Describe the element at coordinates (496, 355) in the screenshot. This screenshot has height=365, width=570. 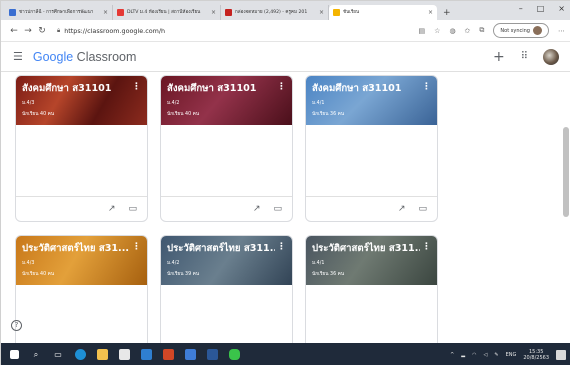
I see `pen-icon: ✎` at that location.